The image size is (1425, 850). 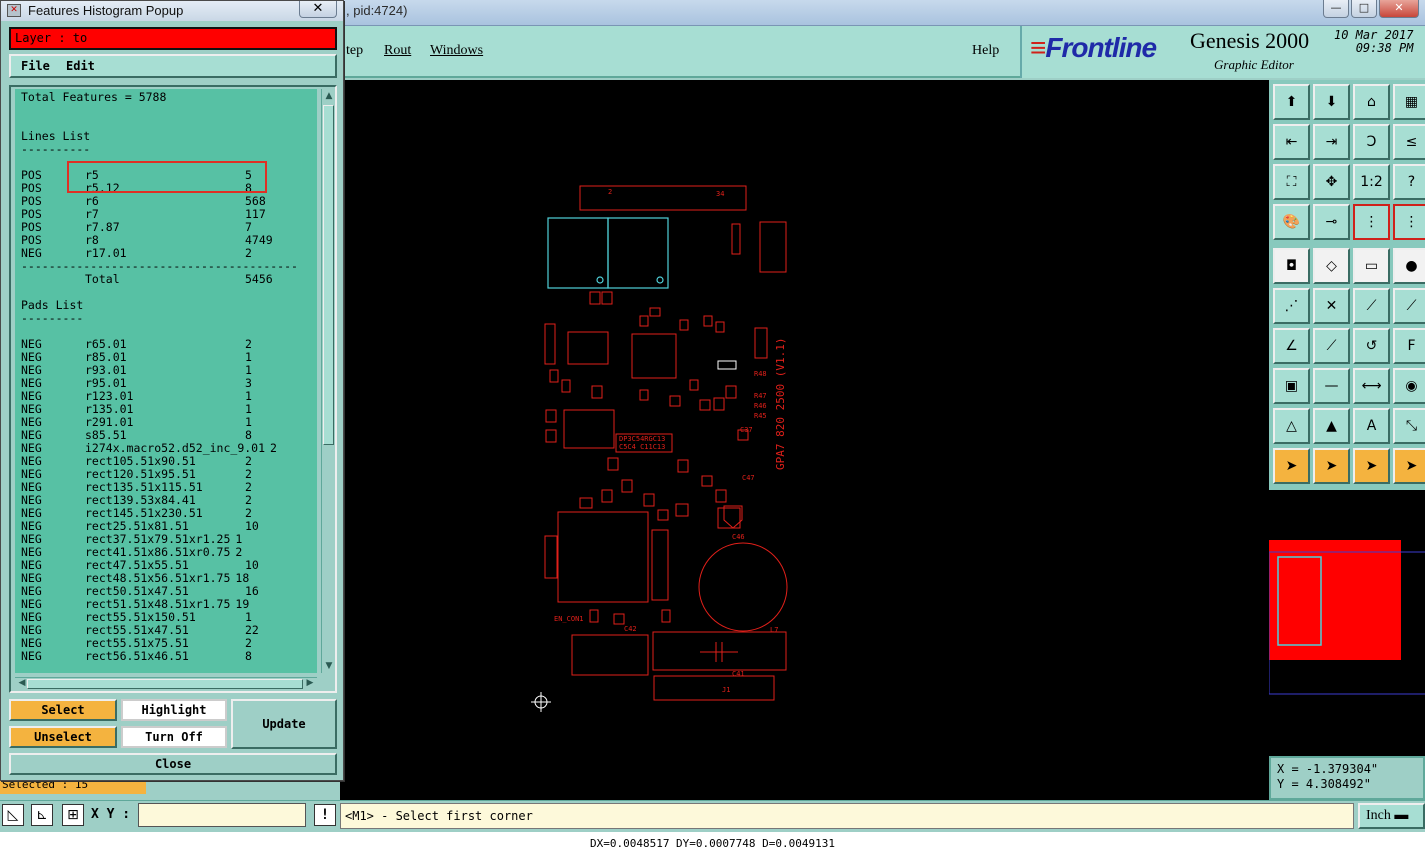 I want to click on home-icon: ⌂, so click(x=1371, y=102).